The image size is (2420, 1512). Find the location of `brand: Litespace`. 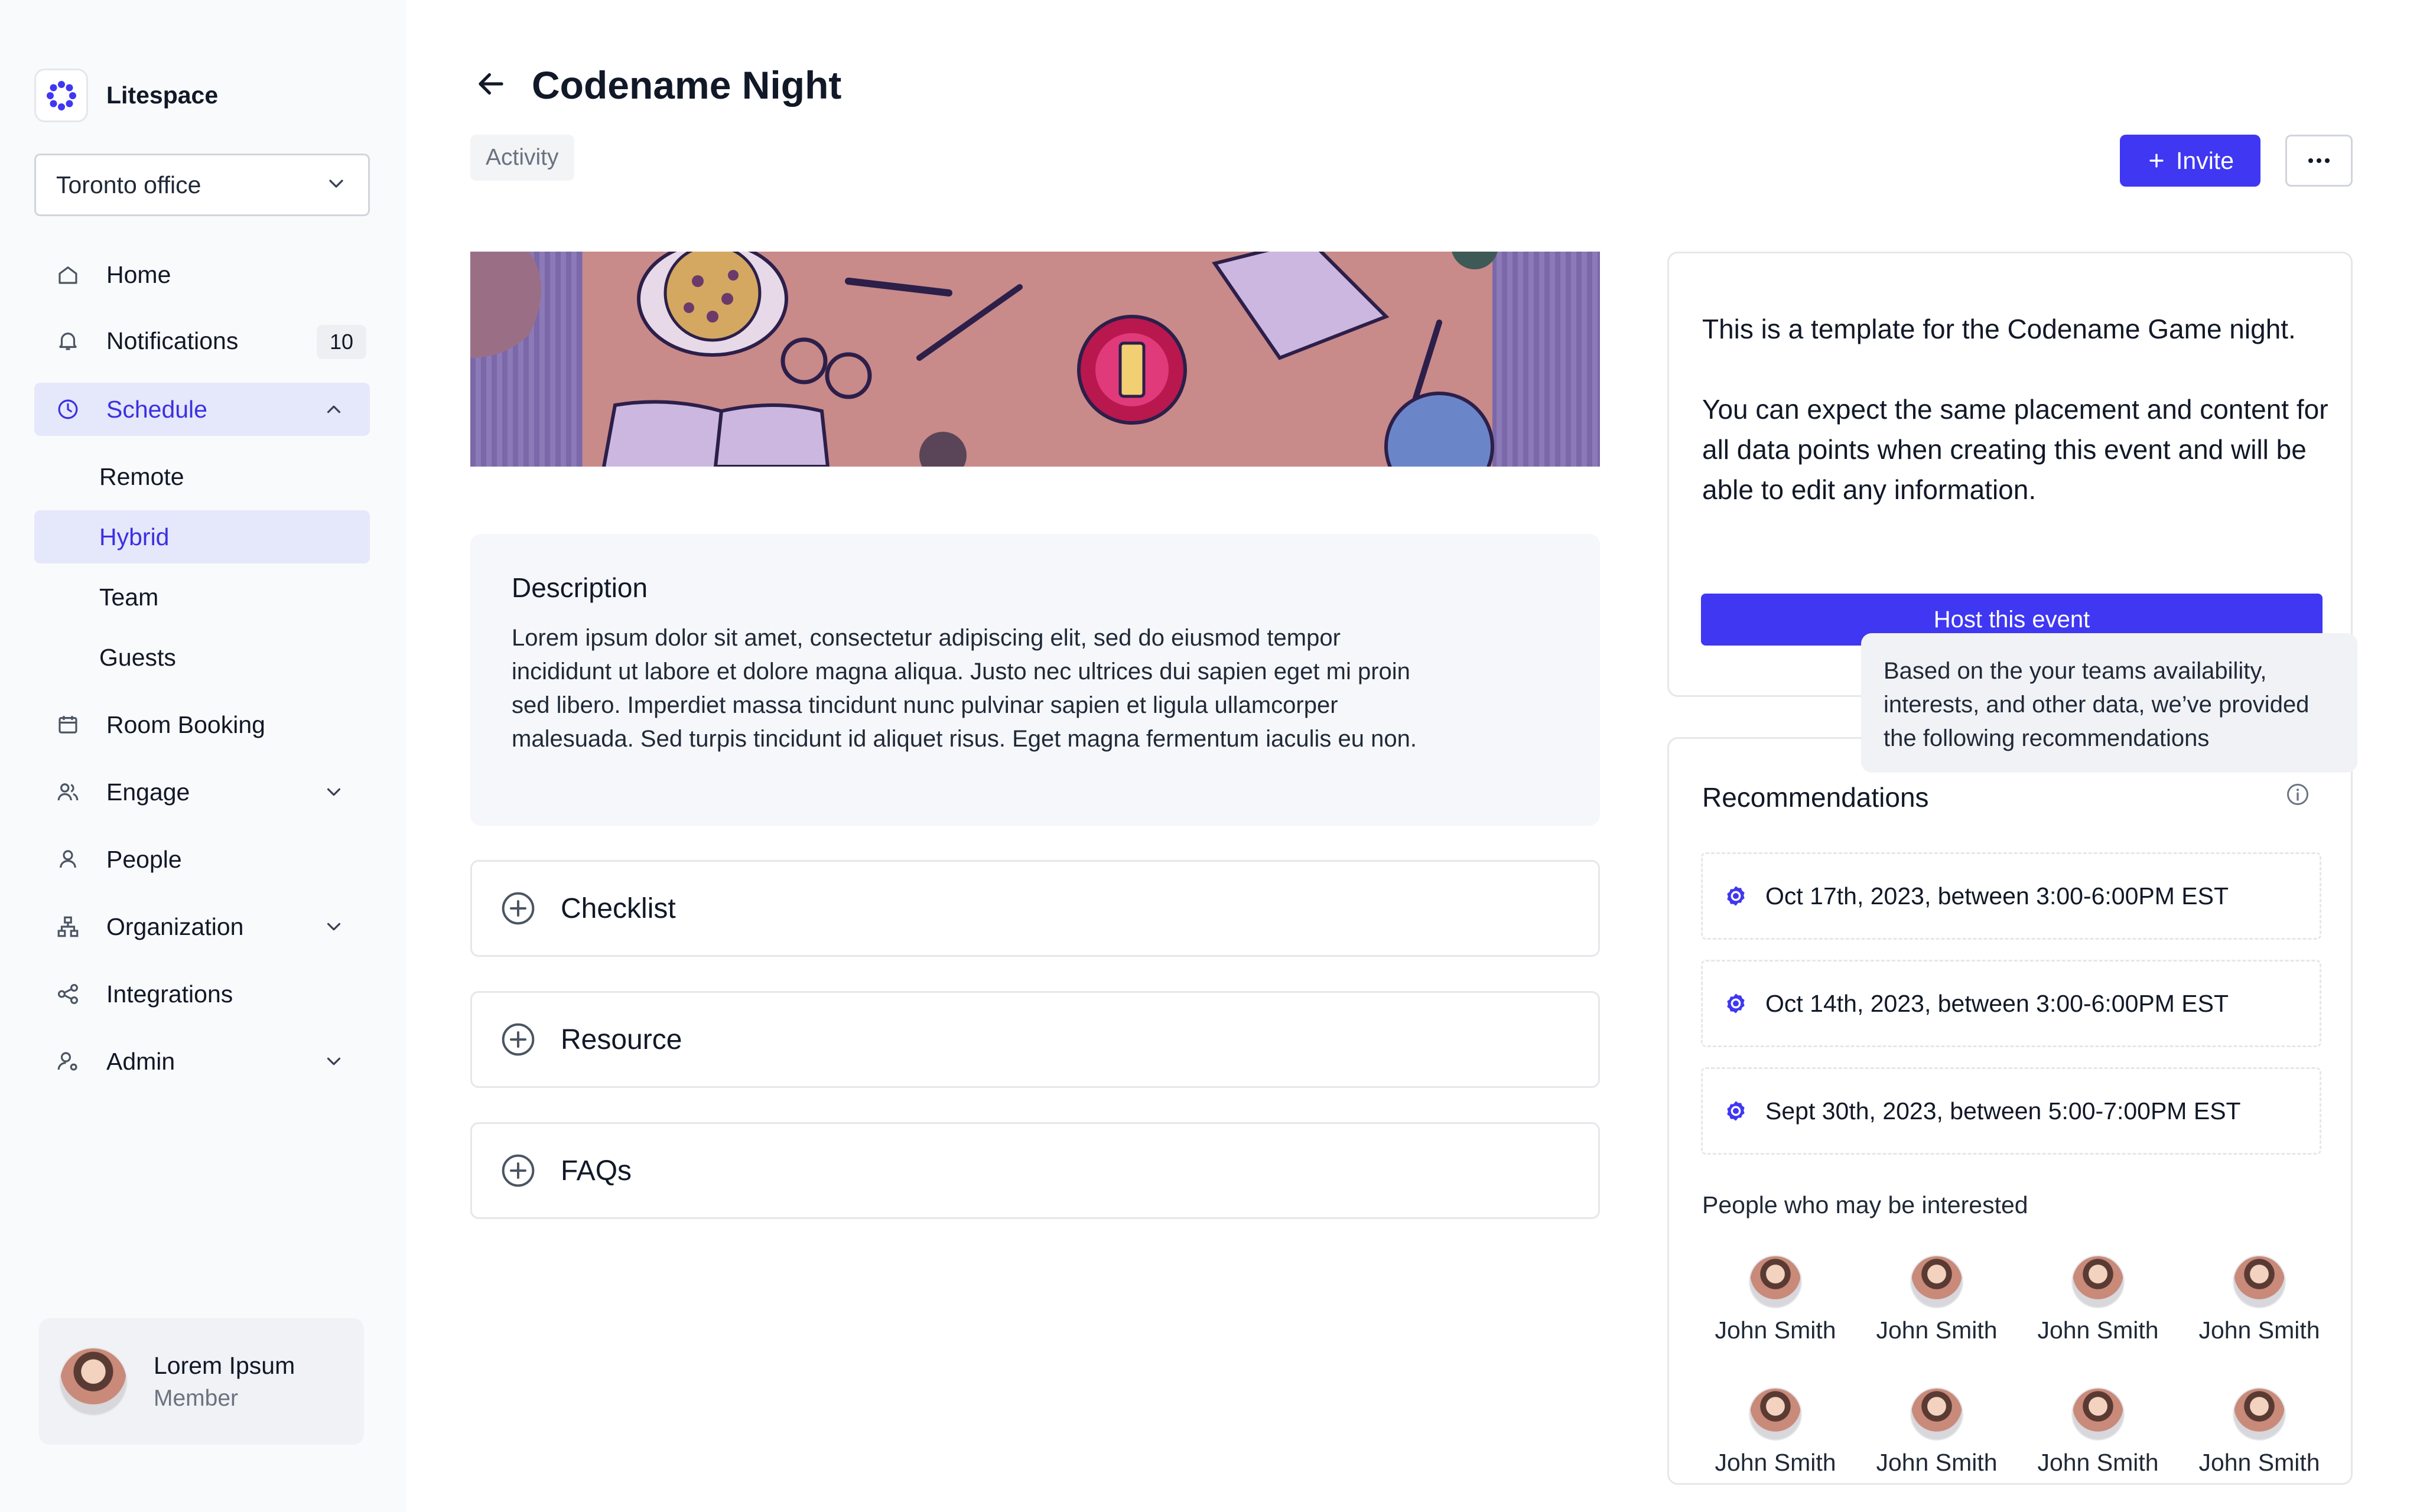

brand: Litespace is located at coordinates (126, 95).